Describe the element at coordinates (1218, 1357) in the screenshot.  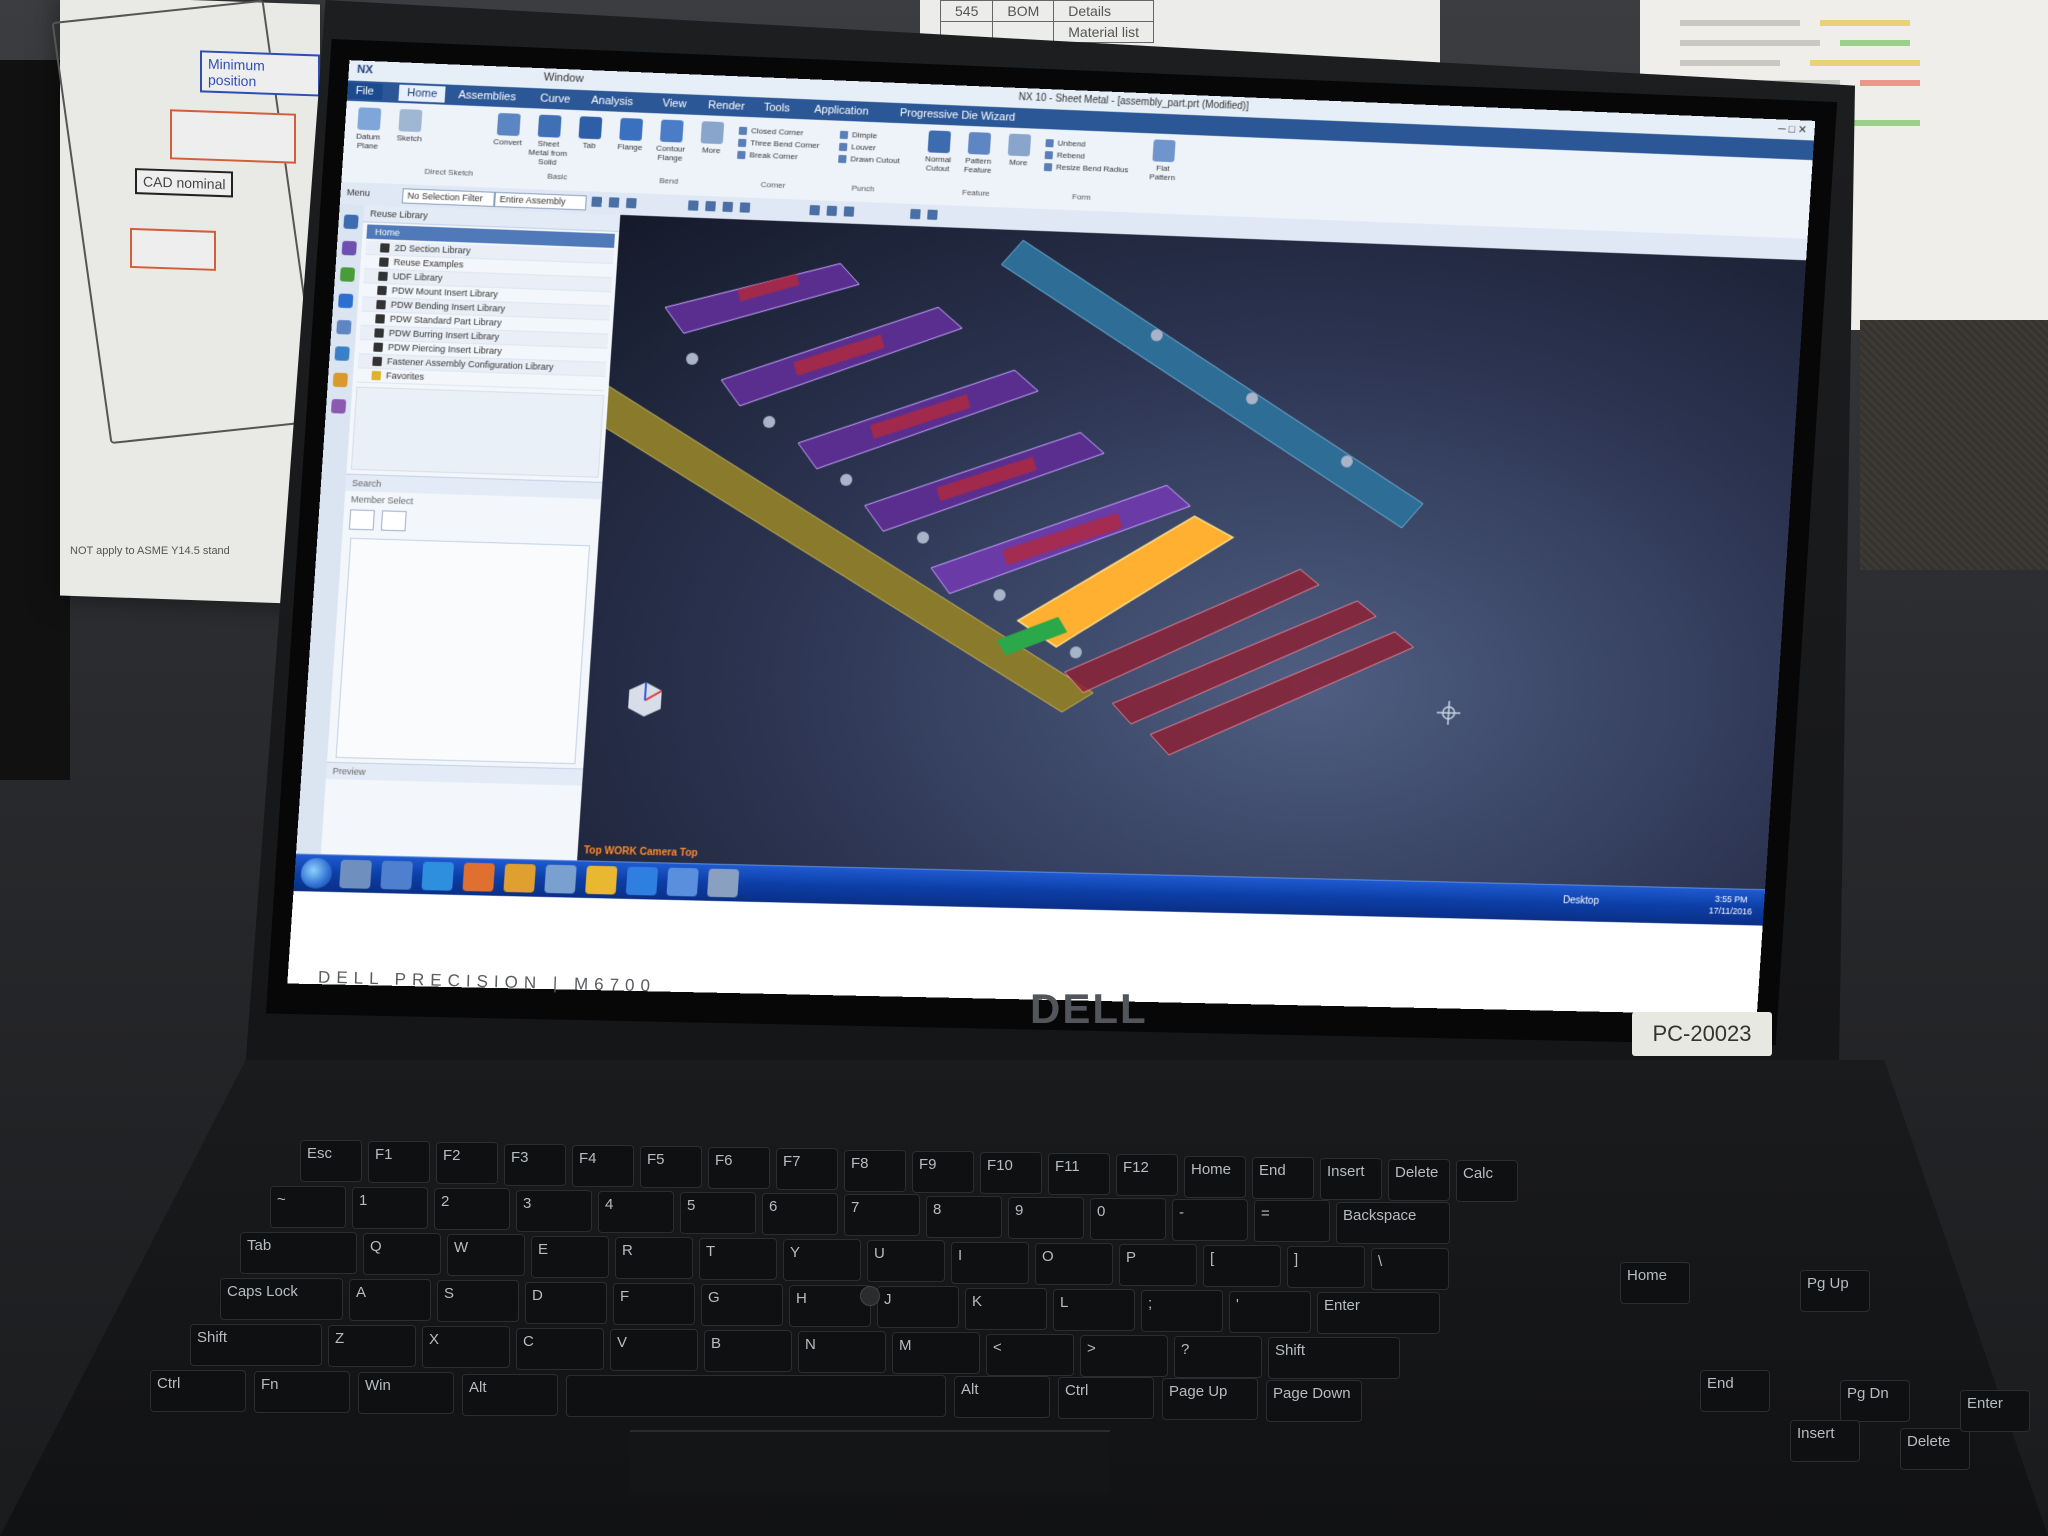
I see `key--: ?` at that location.